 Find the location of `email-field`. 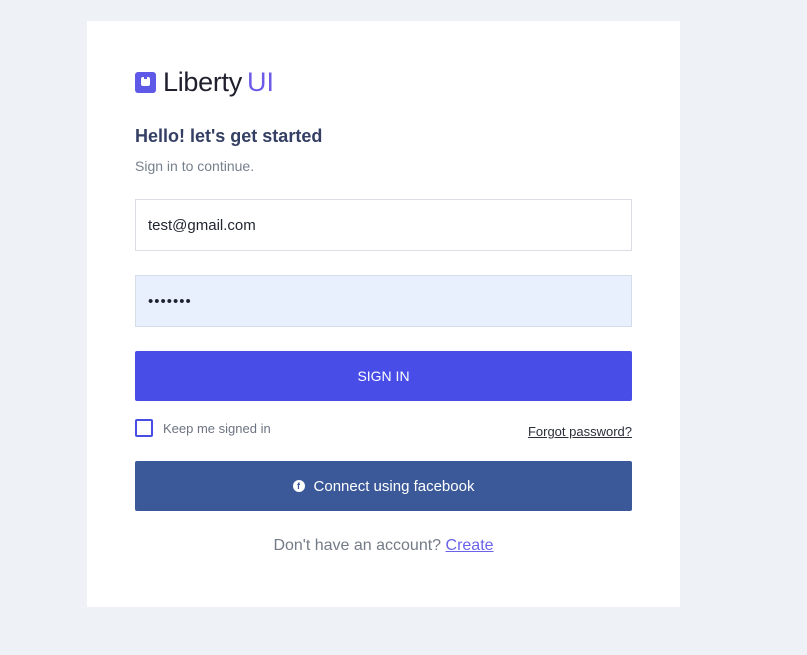

email-field is located at coordinates (383, 225).